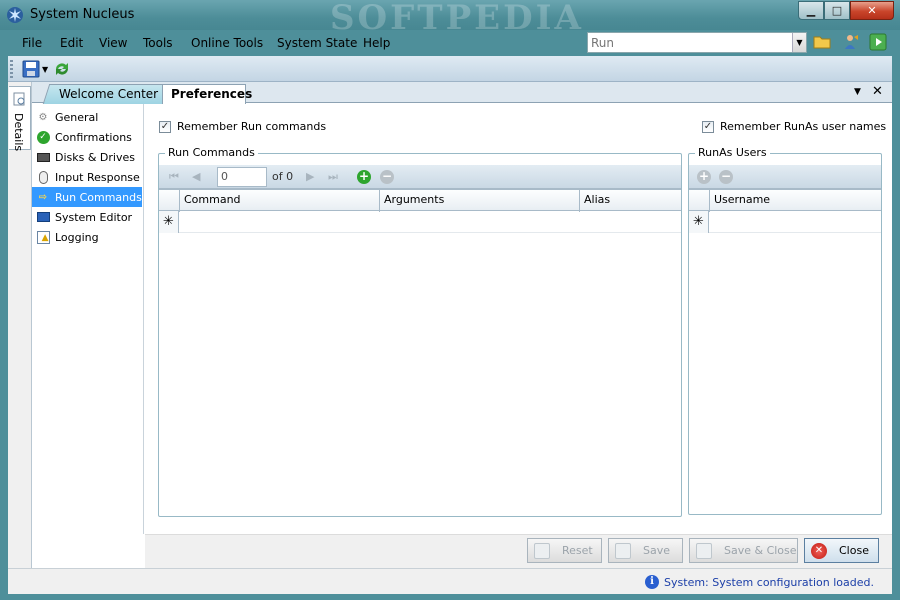 The height and width of the screenshot is (600, 900). What do you see at coordinates (317, 43) in the screenshot?
I see `menu-system-state: System State` at bounding box center [317, 43].